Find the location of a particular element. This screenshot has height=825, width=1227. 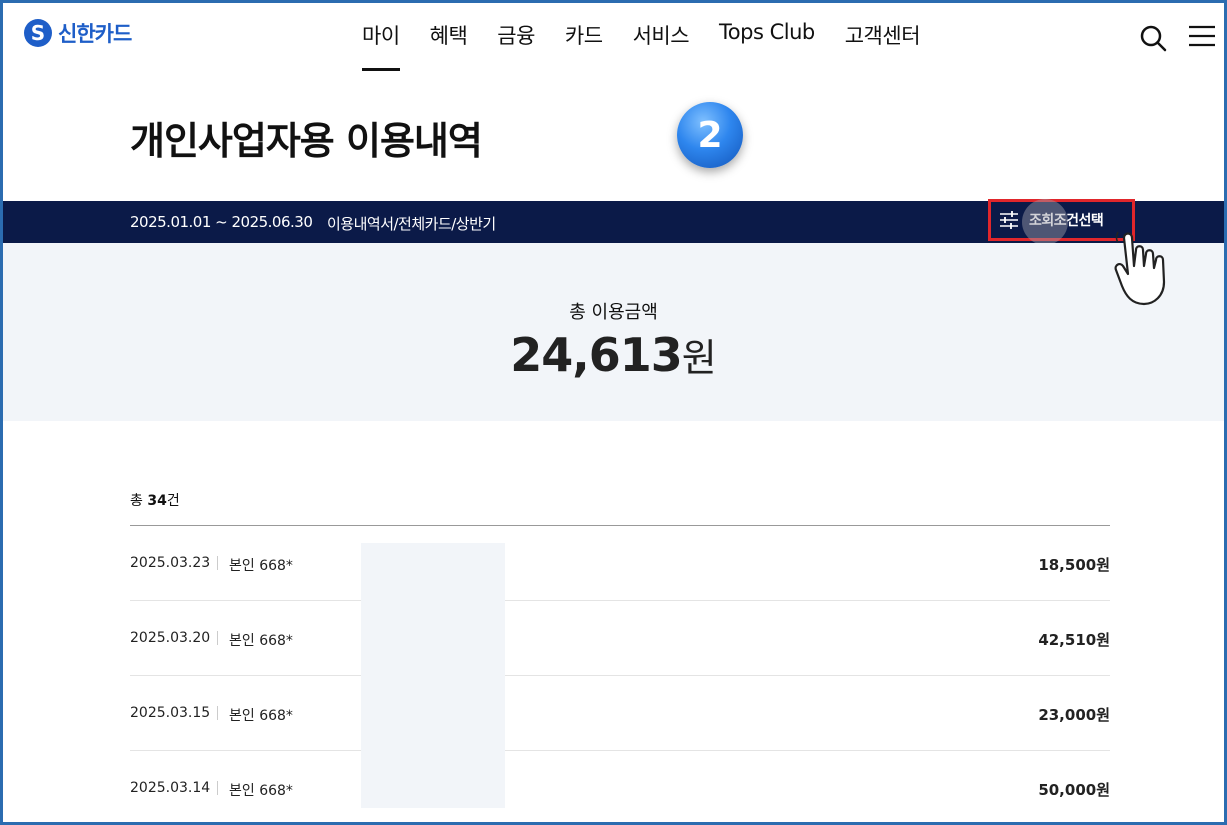

row-amount: 50,000원 is located at coordinates (1074, 790).